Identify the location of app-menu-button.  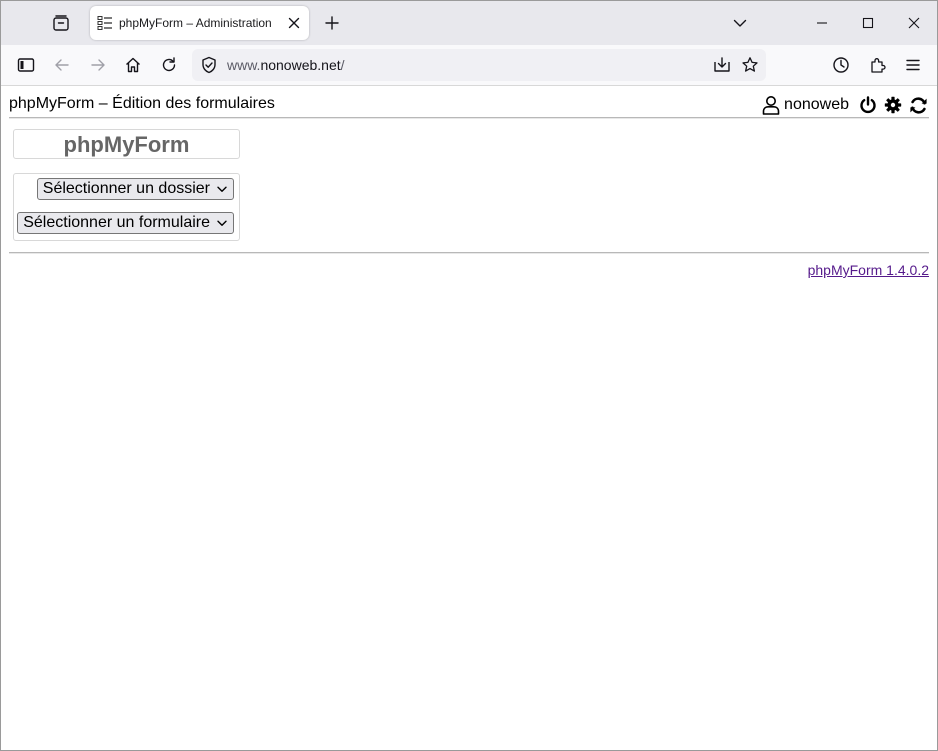
(913, 65).